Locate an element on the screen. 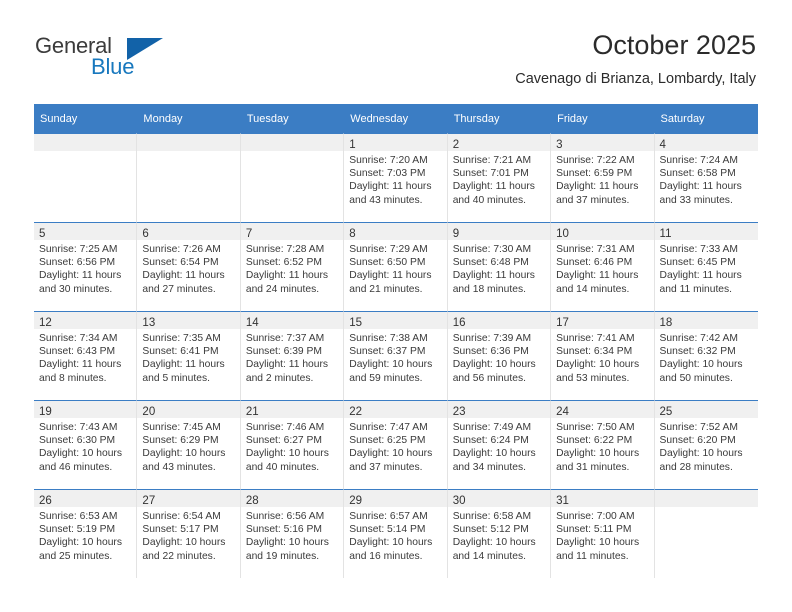 This screenshot has height=612, width=792. day-number: 11 is located at coordinates (665, 234).